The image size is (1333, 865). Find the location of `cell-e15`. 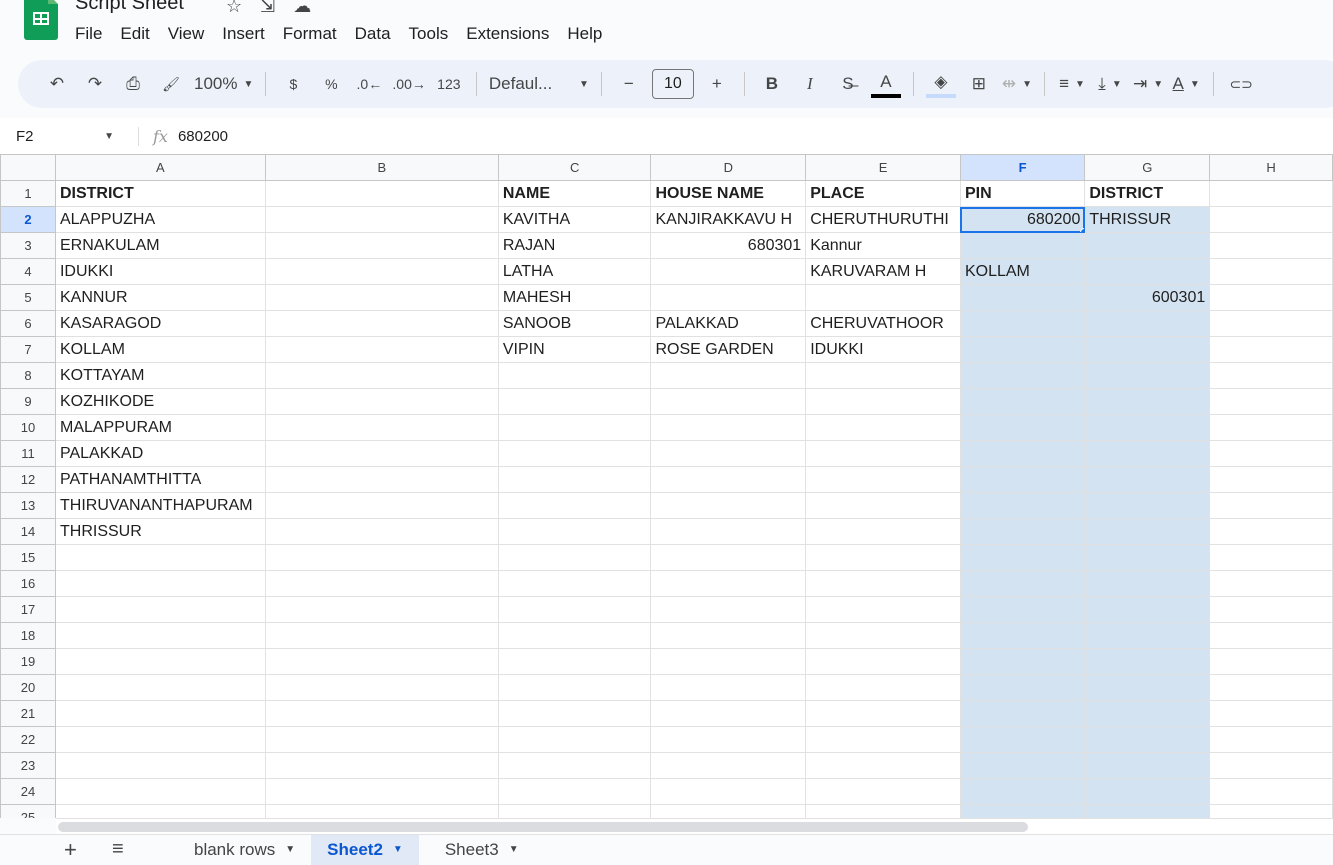

cell-e15 is located at coordinates (883, 557).